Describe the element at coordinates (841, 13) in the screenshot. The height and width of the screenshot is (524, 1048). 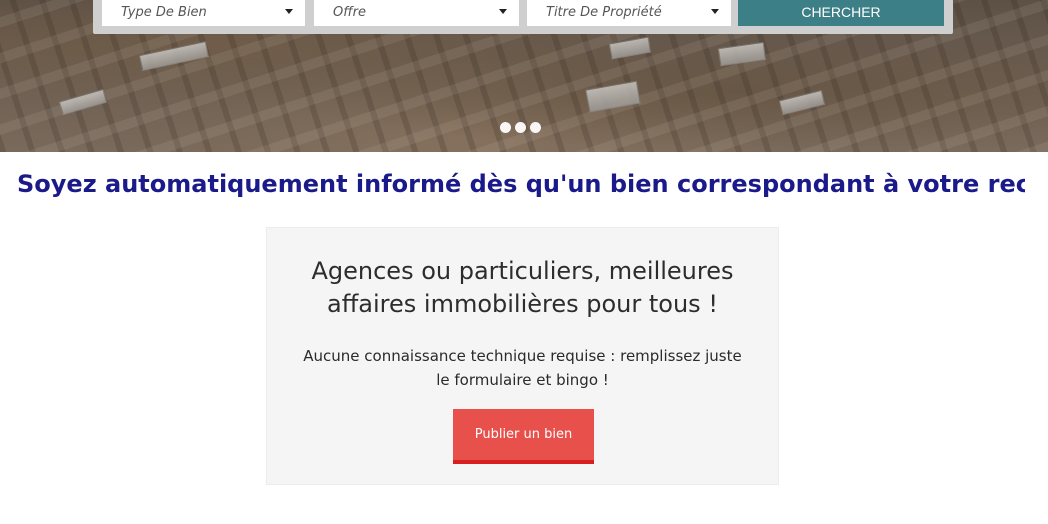
I see `search-button: CHERCHER` at that location.